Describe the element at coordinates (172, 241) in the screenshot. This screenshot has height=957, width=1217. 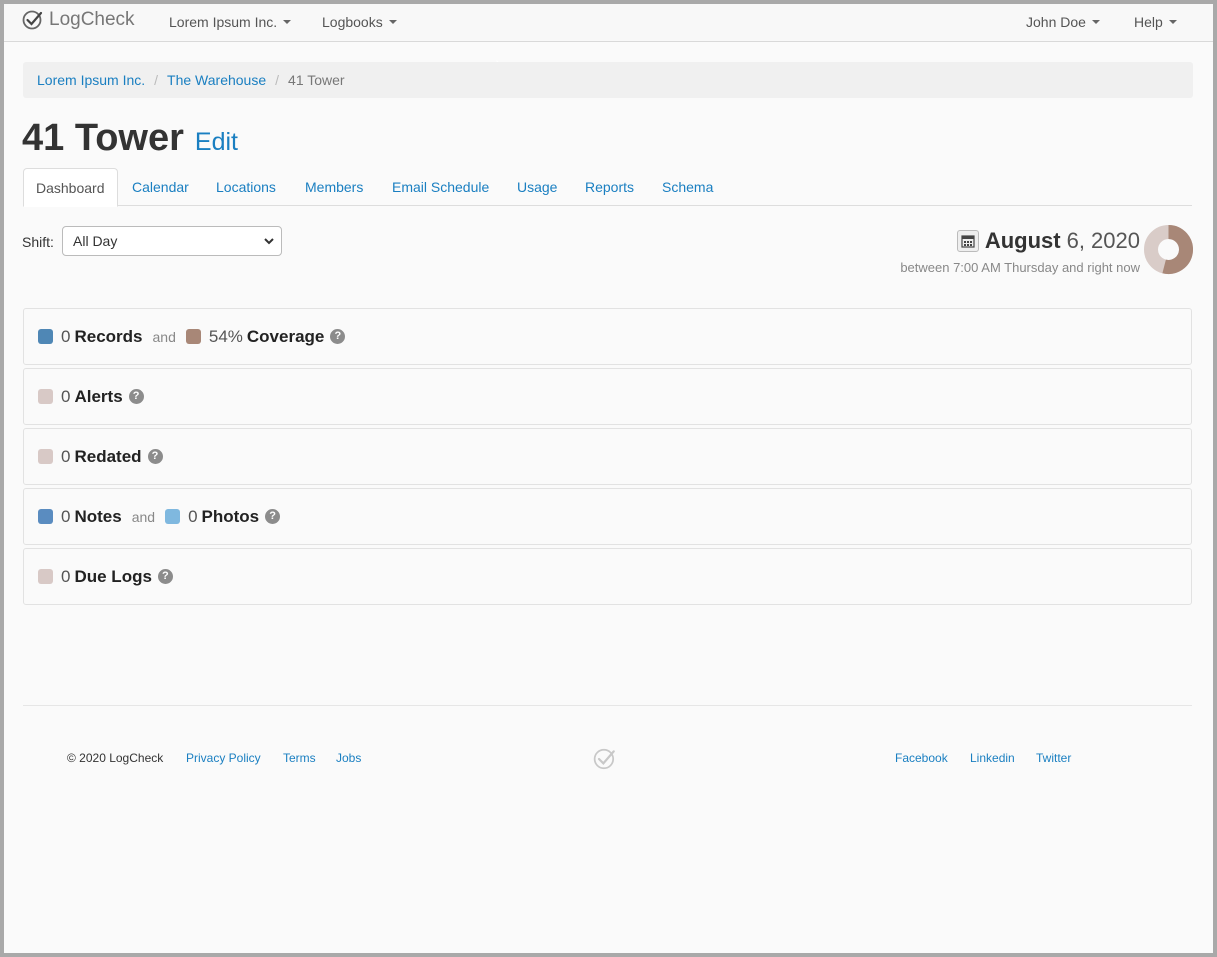
I see `shift-select: All Day` at that location.